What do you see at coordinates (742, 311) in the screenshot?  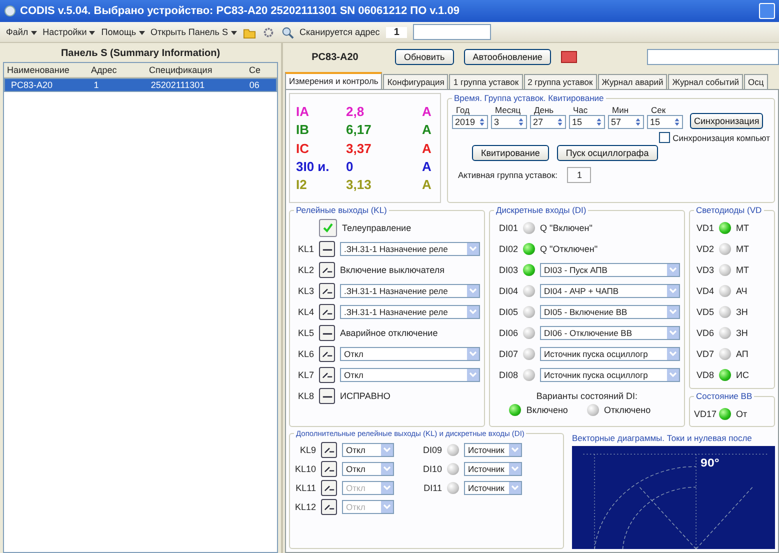 I see `led-function: ЗН` at bounding box center [742, 311].